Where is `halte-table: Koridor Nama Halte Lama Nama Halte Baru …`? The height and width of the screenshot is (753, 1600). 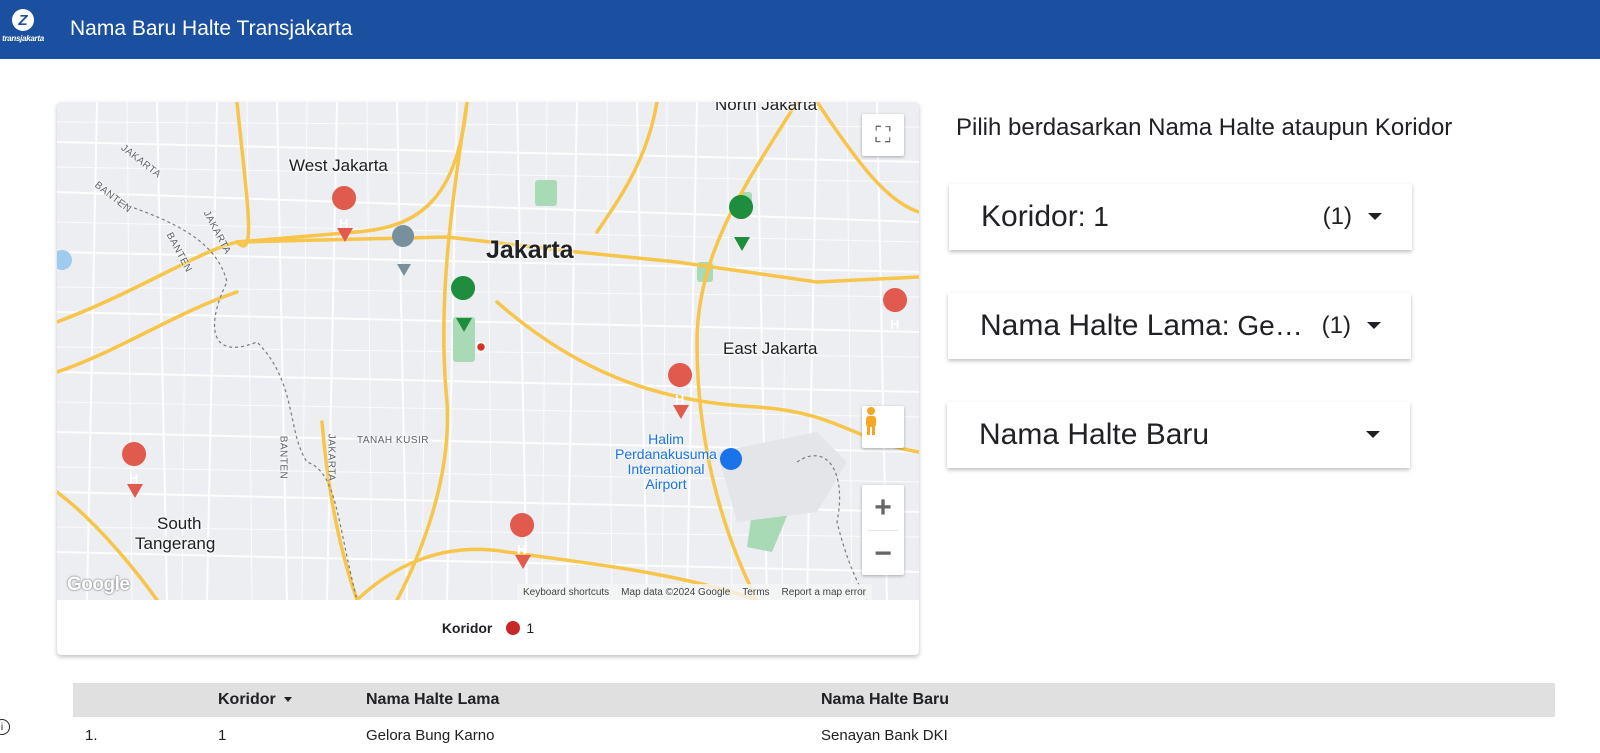
halte-table: Koridor Nama Halte Lama Nama Halte Baru … is located at coordinates (814, 718).